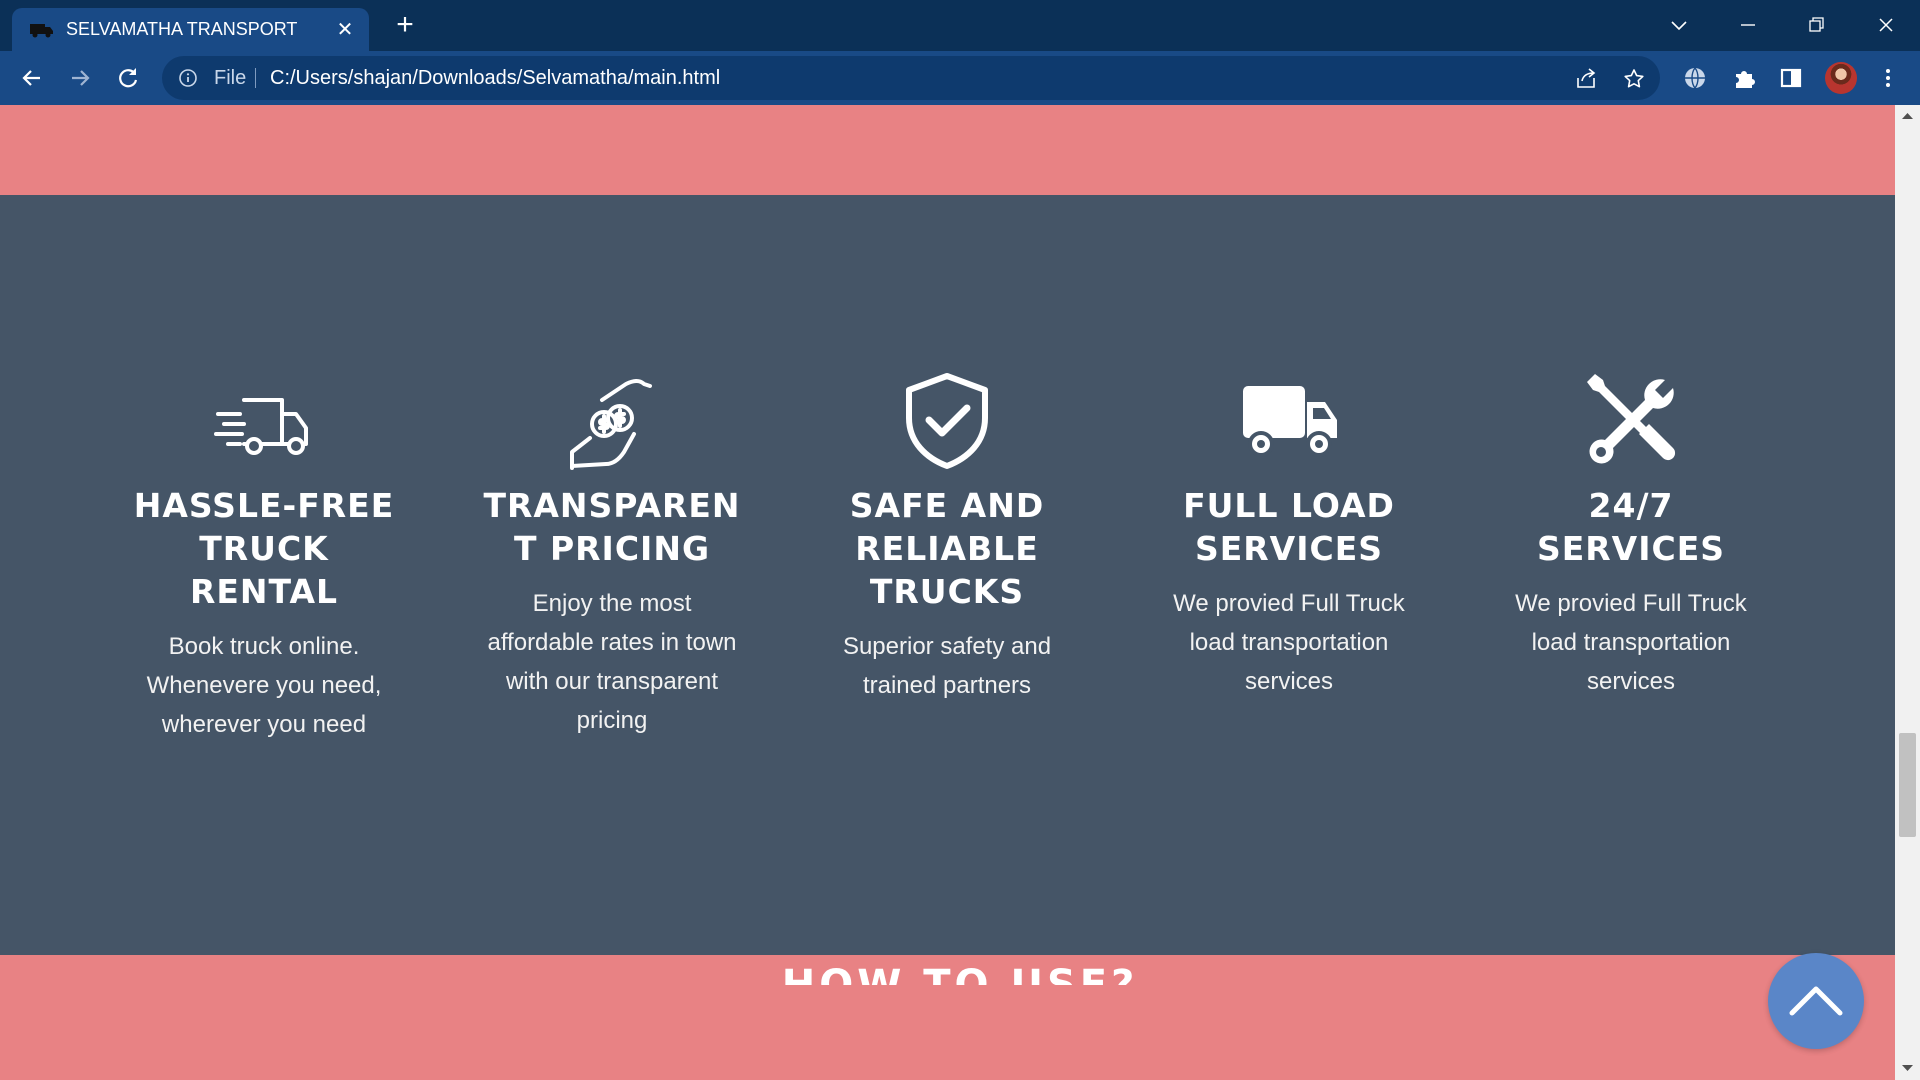 This screenshot has width=1920, height=1080. I want to click on feature-description: Superior safety and trained partners, so click(947, 666).